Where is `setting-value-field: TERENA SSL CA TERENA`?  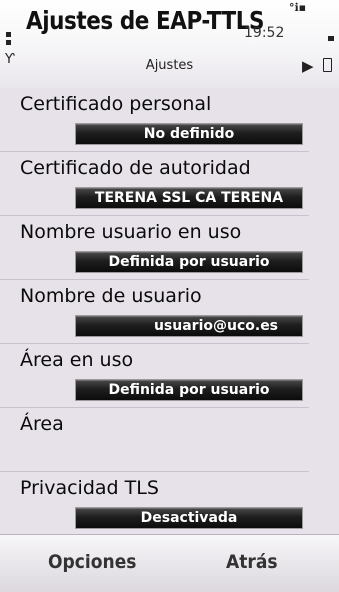 setting-value-field: TERENA SSL CA TERENA is located at coordinates (189, 198).